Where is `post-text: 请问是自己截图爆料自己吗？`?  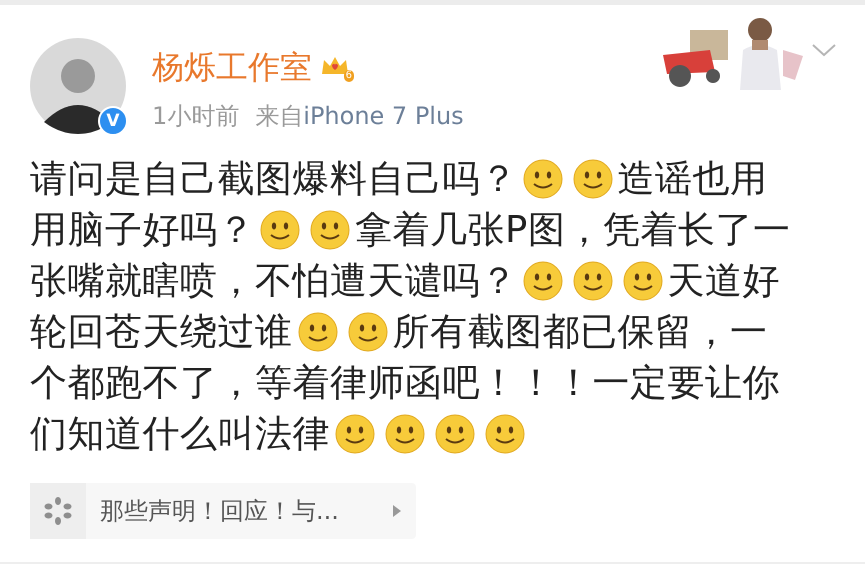 post-text: 请问是自己截图爆料自己吗？ is located at coordinates (274, 179).